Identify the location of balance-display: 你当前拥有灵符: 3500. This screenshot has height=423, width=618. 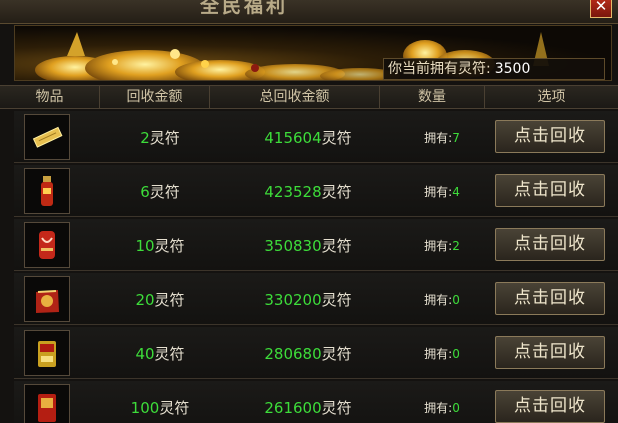
(494, 69).